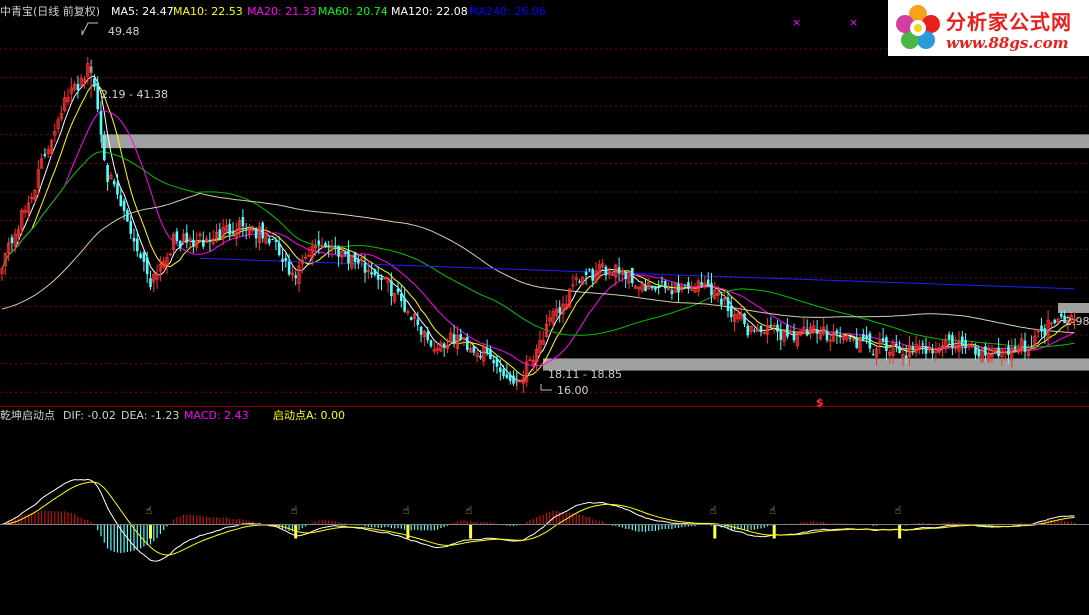 The width and height of the screenshot is (1089, 615). Describe the element at coordinates (573, 390) in the screenshot. I see `low-price-label: 16.00` at that location.